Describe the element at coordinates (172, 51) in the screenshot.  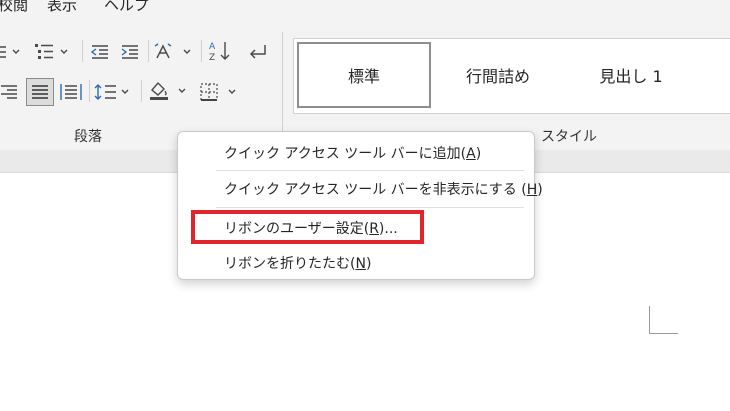
I see `text-direction-icon` at that location.